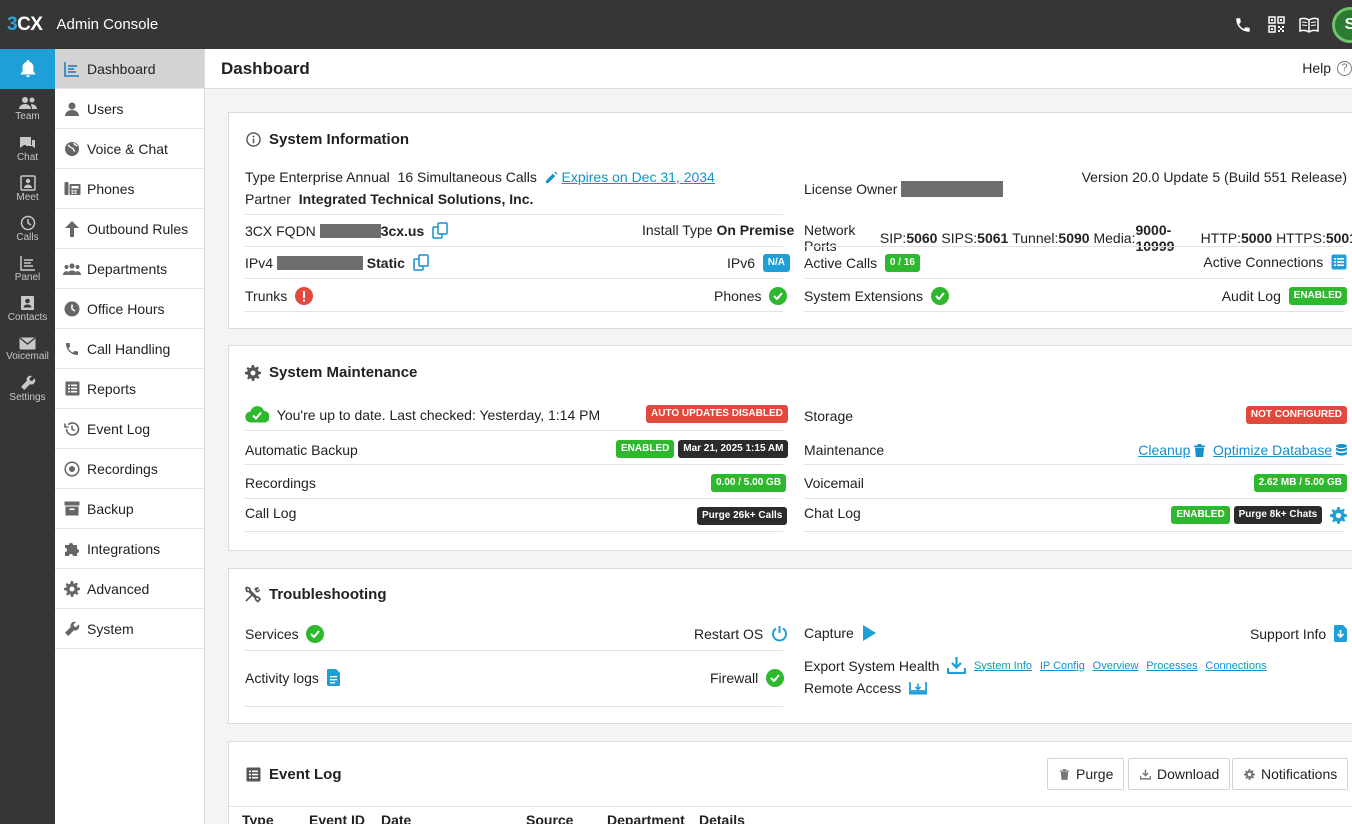 Image resolution: width=1352 pixels, height=824 pixels. I want to click on sidebar-item-label: Departments, so click(127, 268).